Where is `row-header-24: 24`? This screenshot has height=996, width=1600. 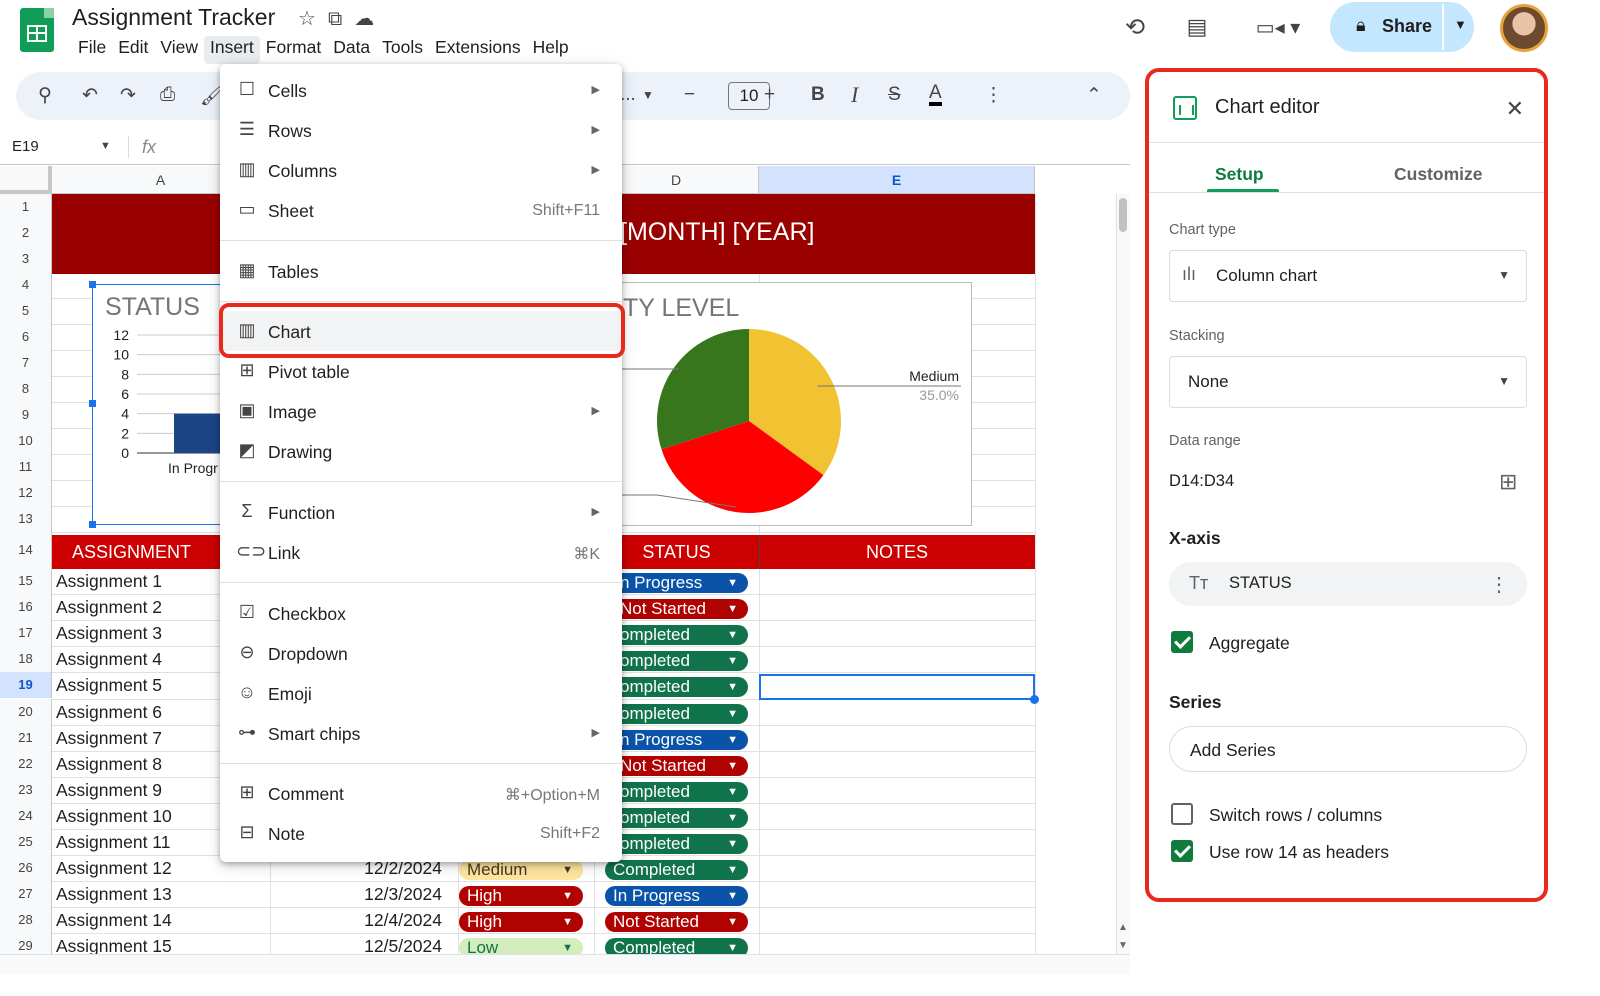
row-header-24: 24 is located at coordinates (26, 815).